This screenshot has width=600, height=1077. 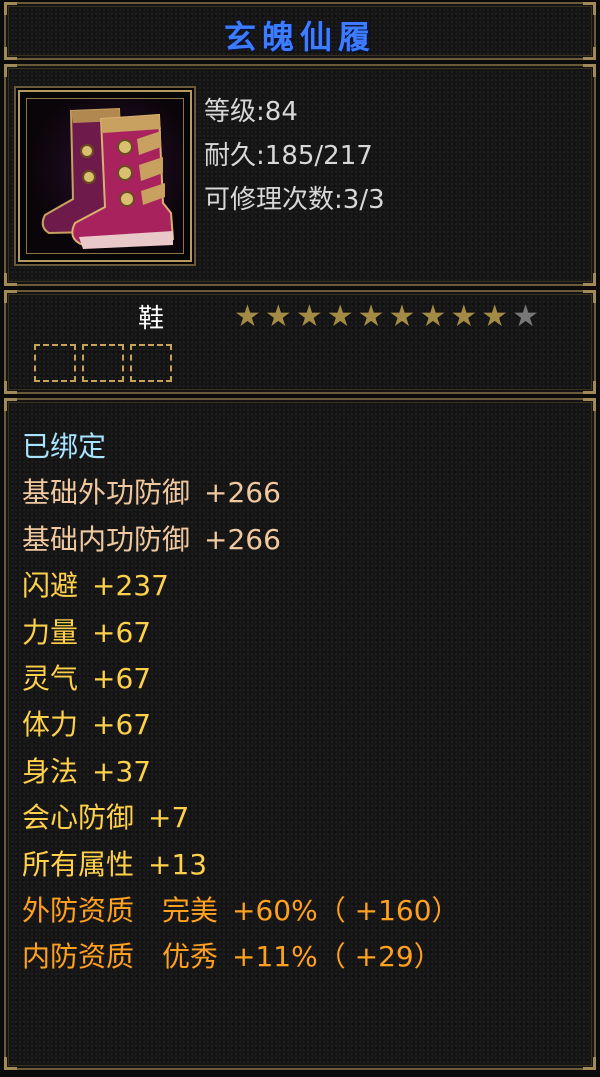 I want to click on quality-extra: （ +29）, so click(x=379, y=957).